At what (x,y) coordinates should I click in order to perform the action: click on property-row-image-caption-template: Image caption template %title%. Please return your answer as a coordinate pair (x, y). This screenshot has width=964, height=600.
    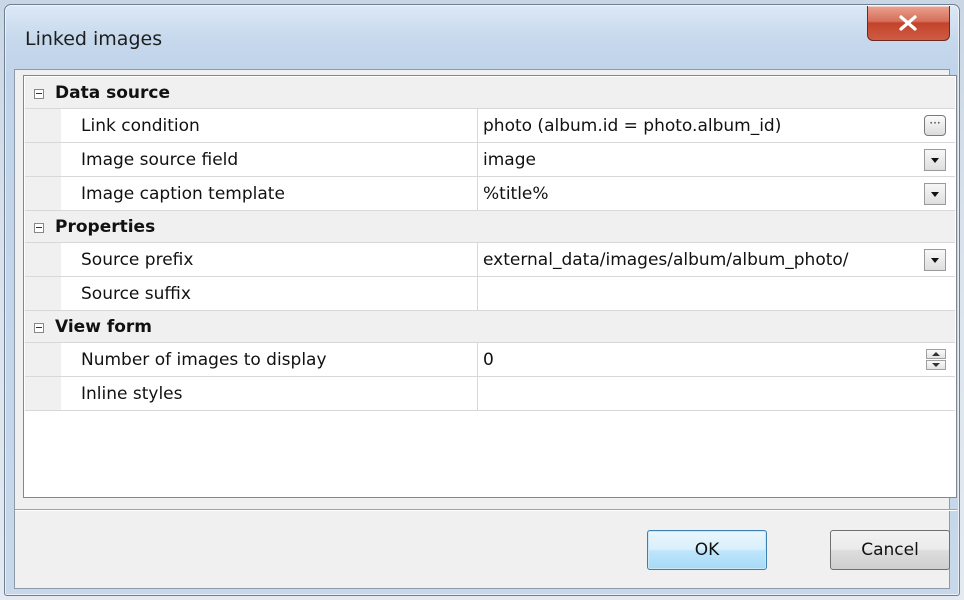
    Looking at the image, I should click on (490, 193).